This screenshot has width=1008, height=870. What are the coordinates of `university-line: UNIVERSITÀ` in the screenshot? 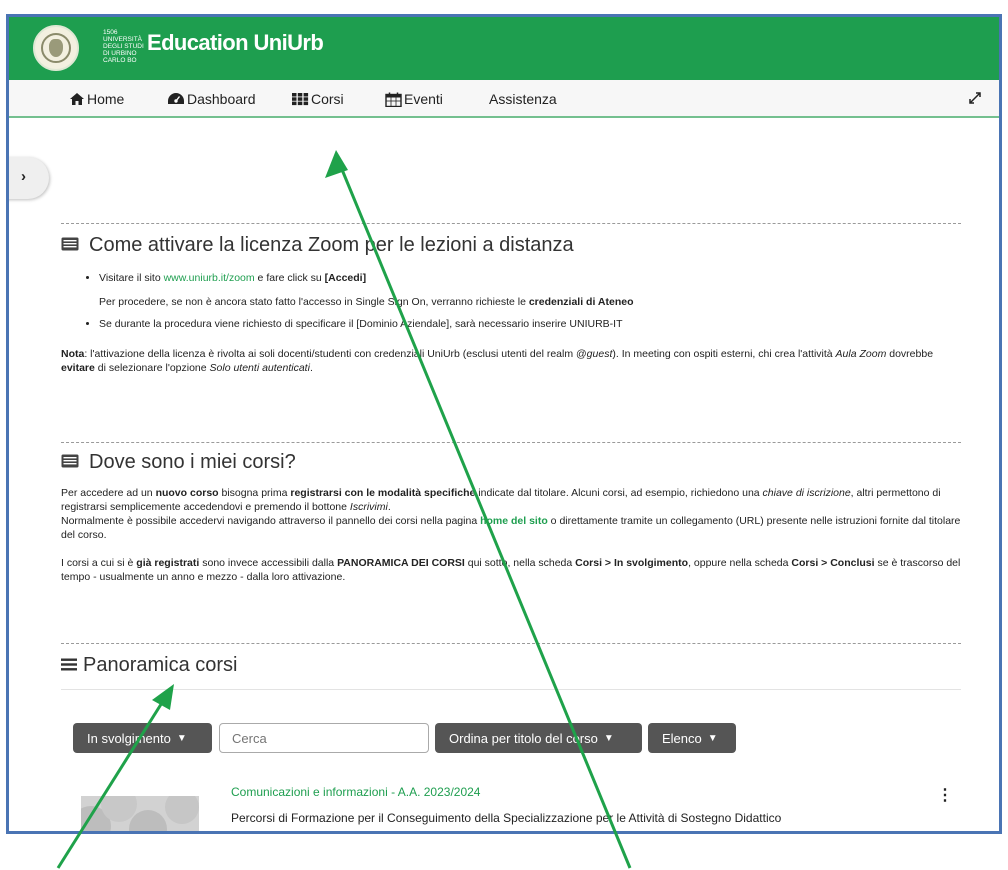 It's located at (123, 39).